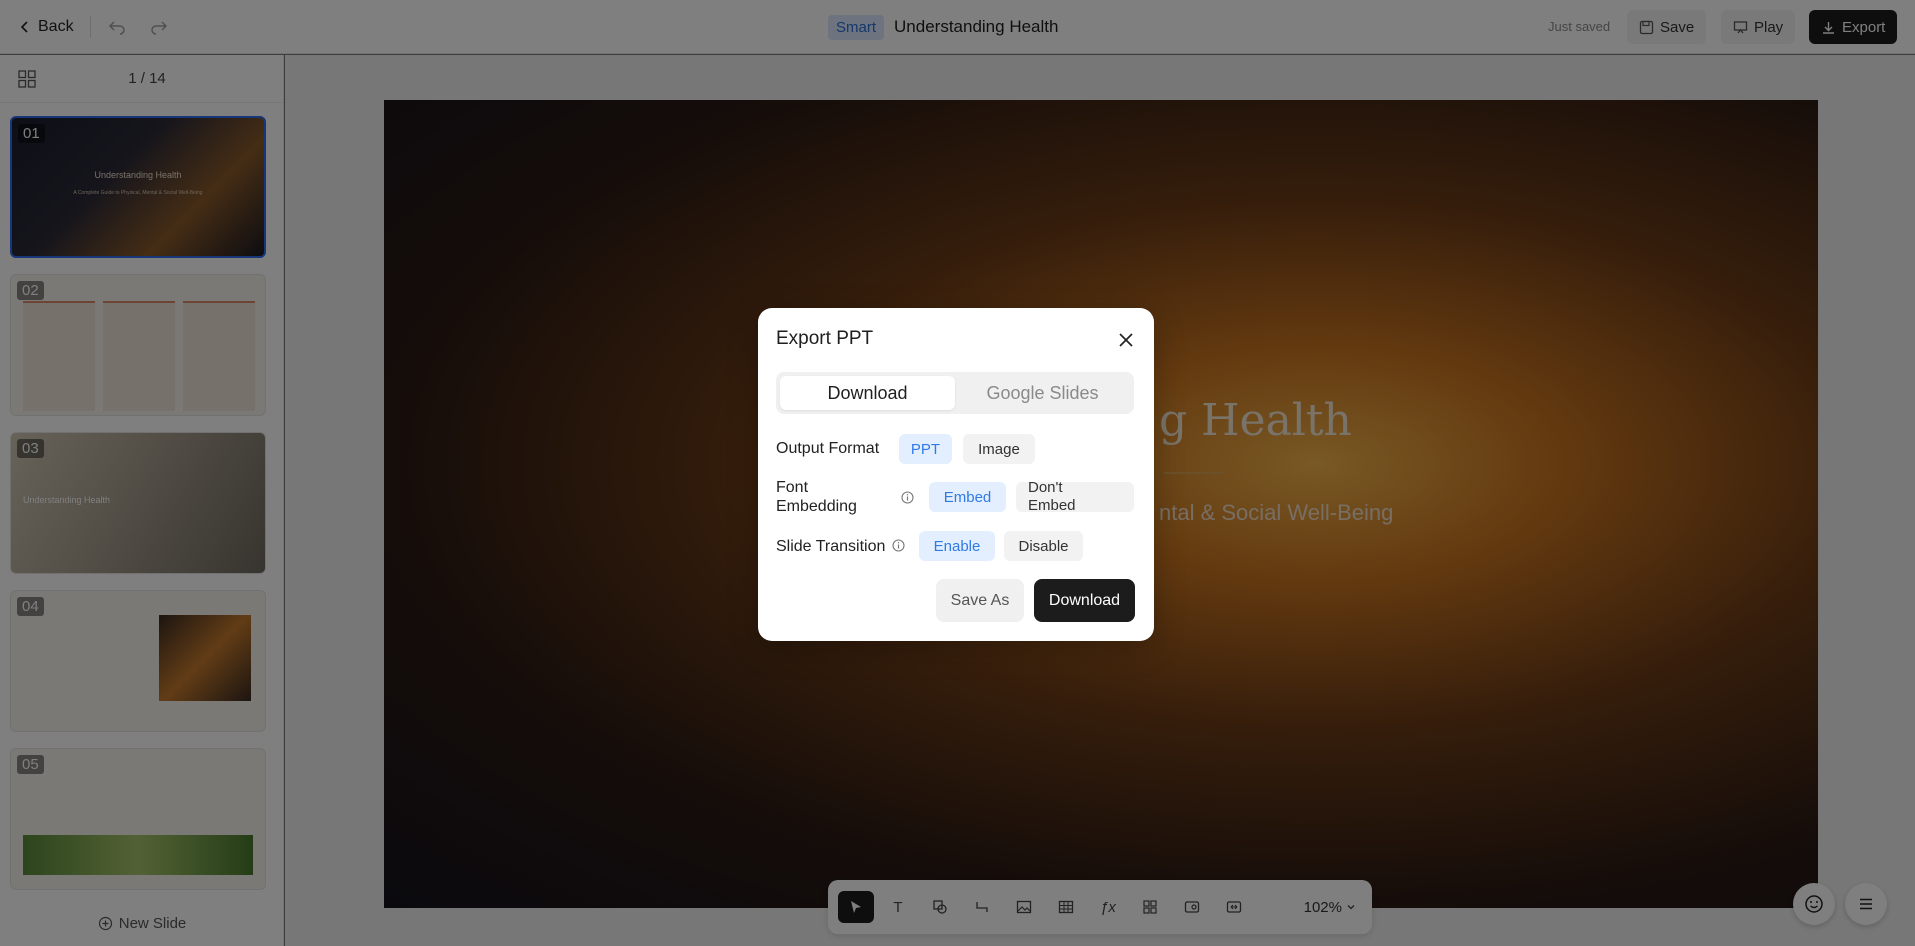 The height and width of the screenshot is (946, 1915). Describe the element at coordinates (967, 497) in the screenshot. I see `font-embedding-embed: Embed` at that location.